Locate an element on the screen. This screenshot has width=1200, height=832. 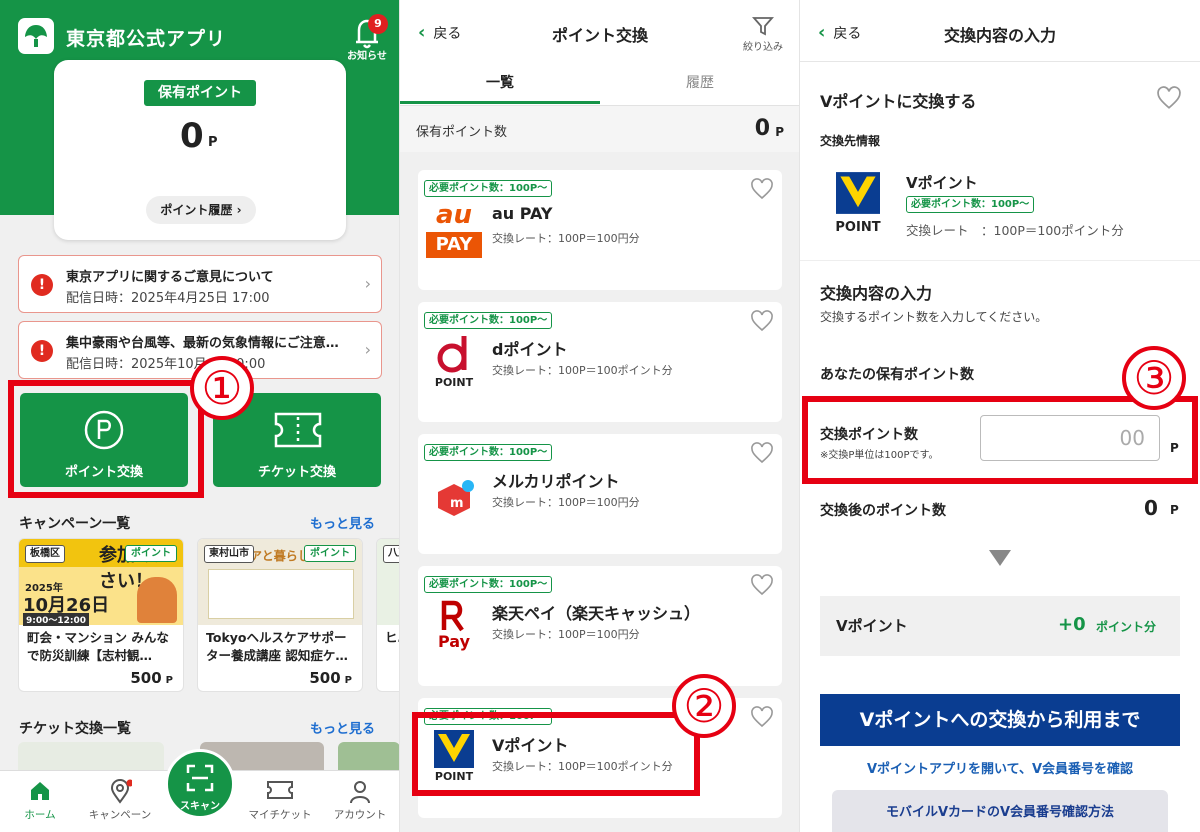
filter-label: 絞り込み is located at coordinates (763, 47).